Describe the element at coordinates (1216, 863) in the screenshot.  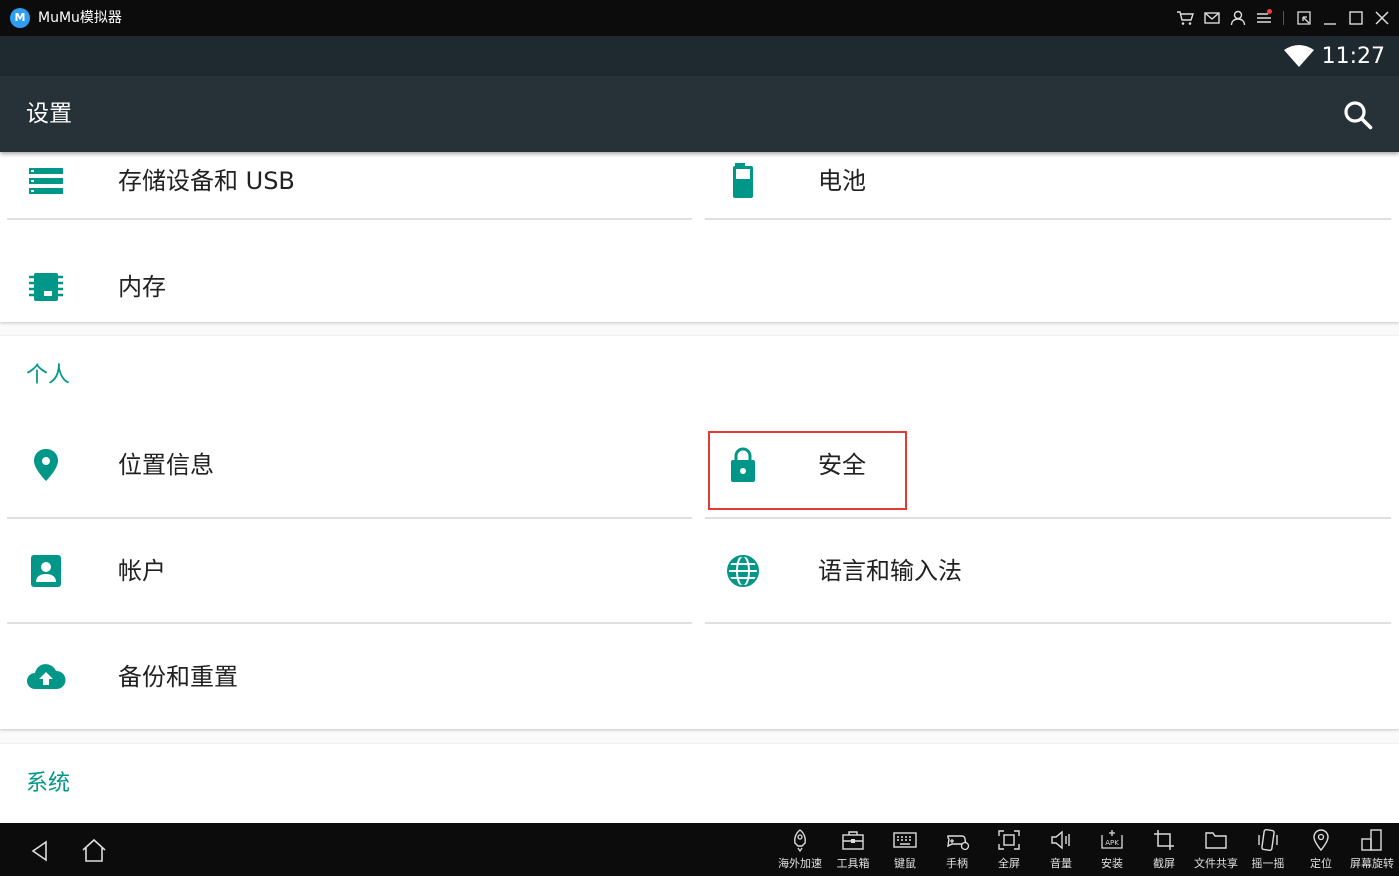
I see `tool-label: 文件共享` at that location.